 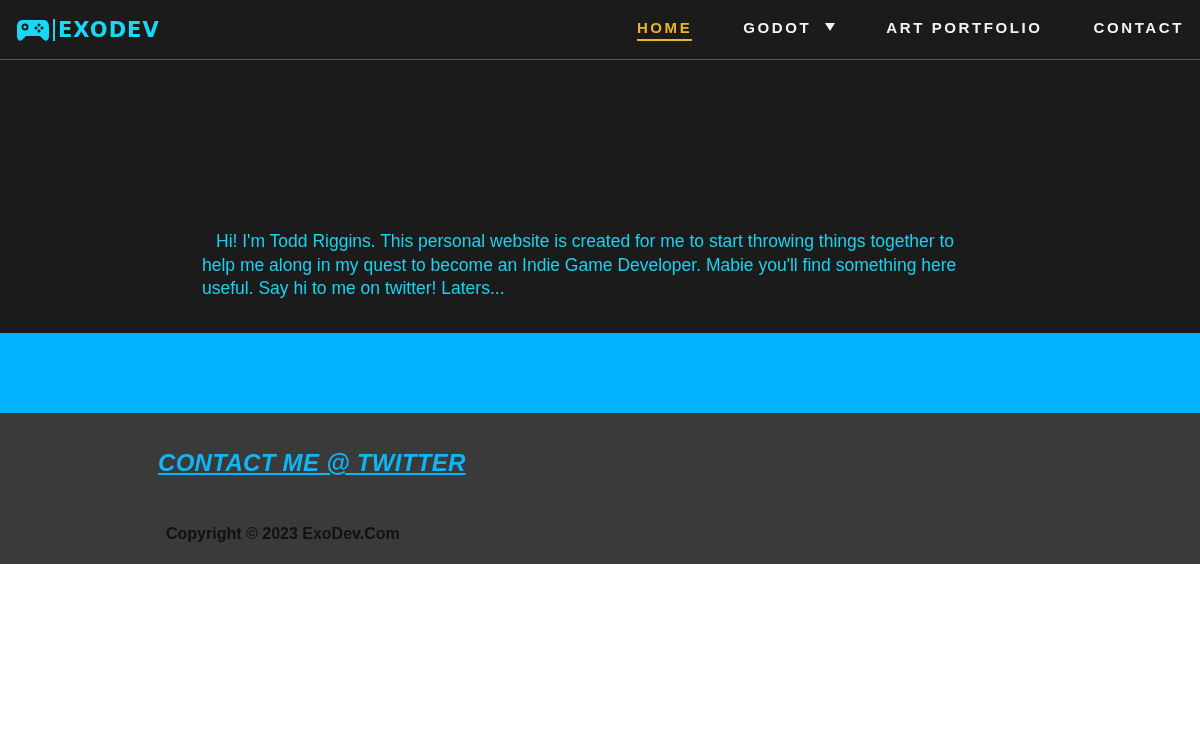 I want to click on logo-divider, so click(x=54, y=29).